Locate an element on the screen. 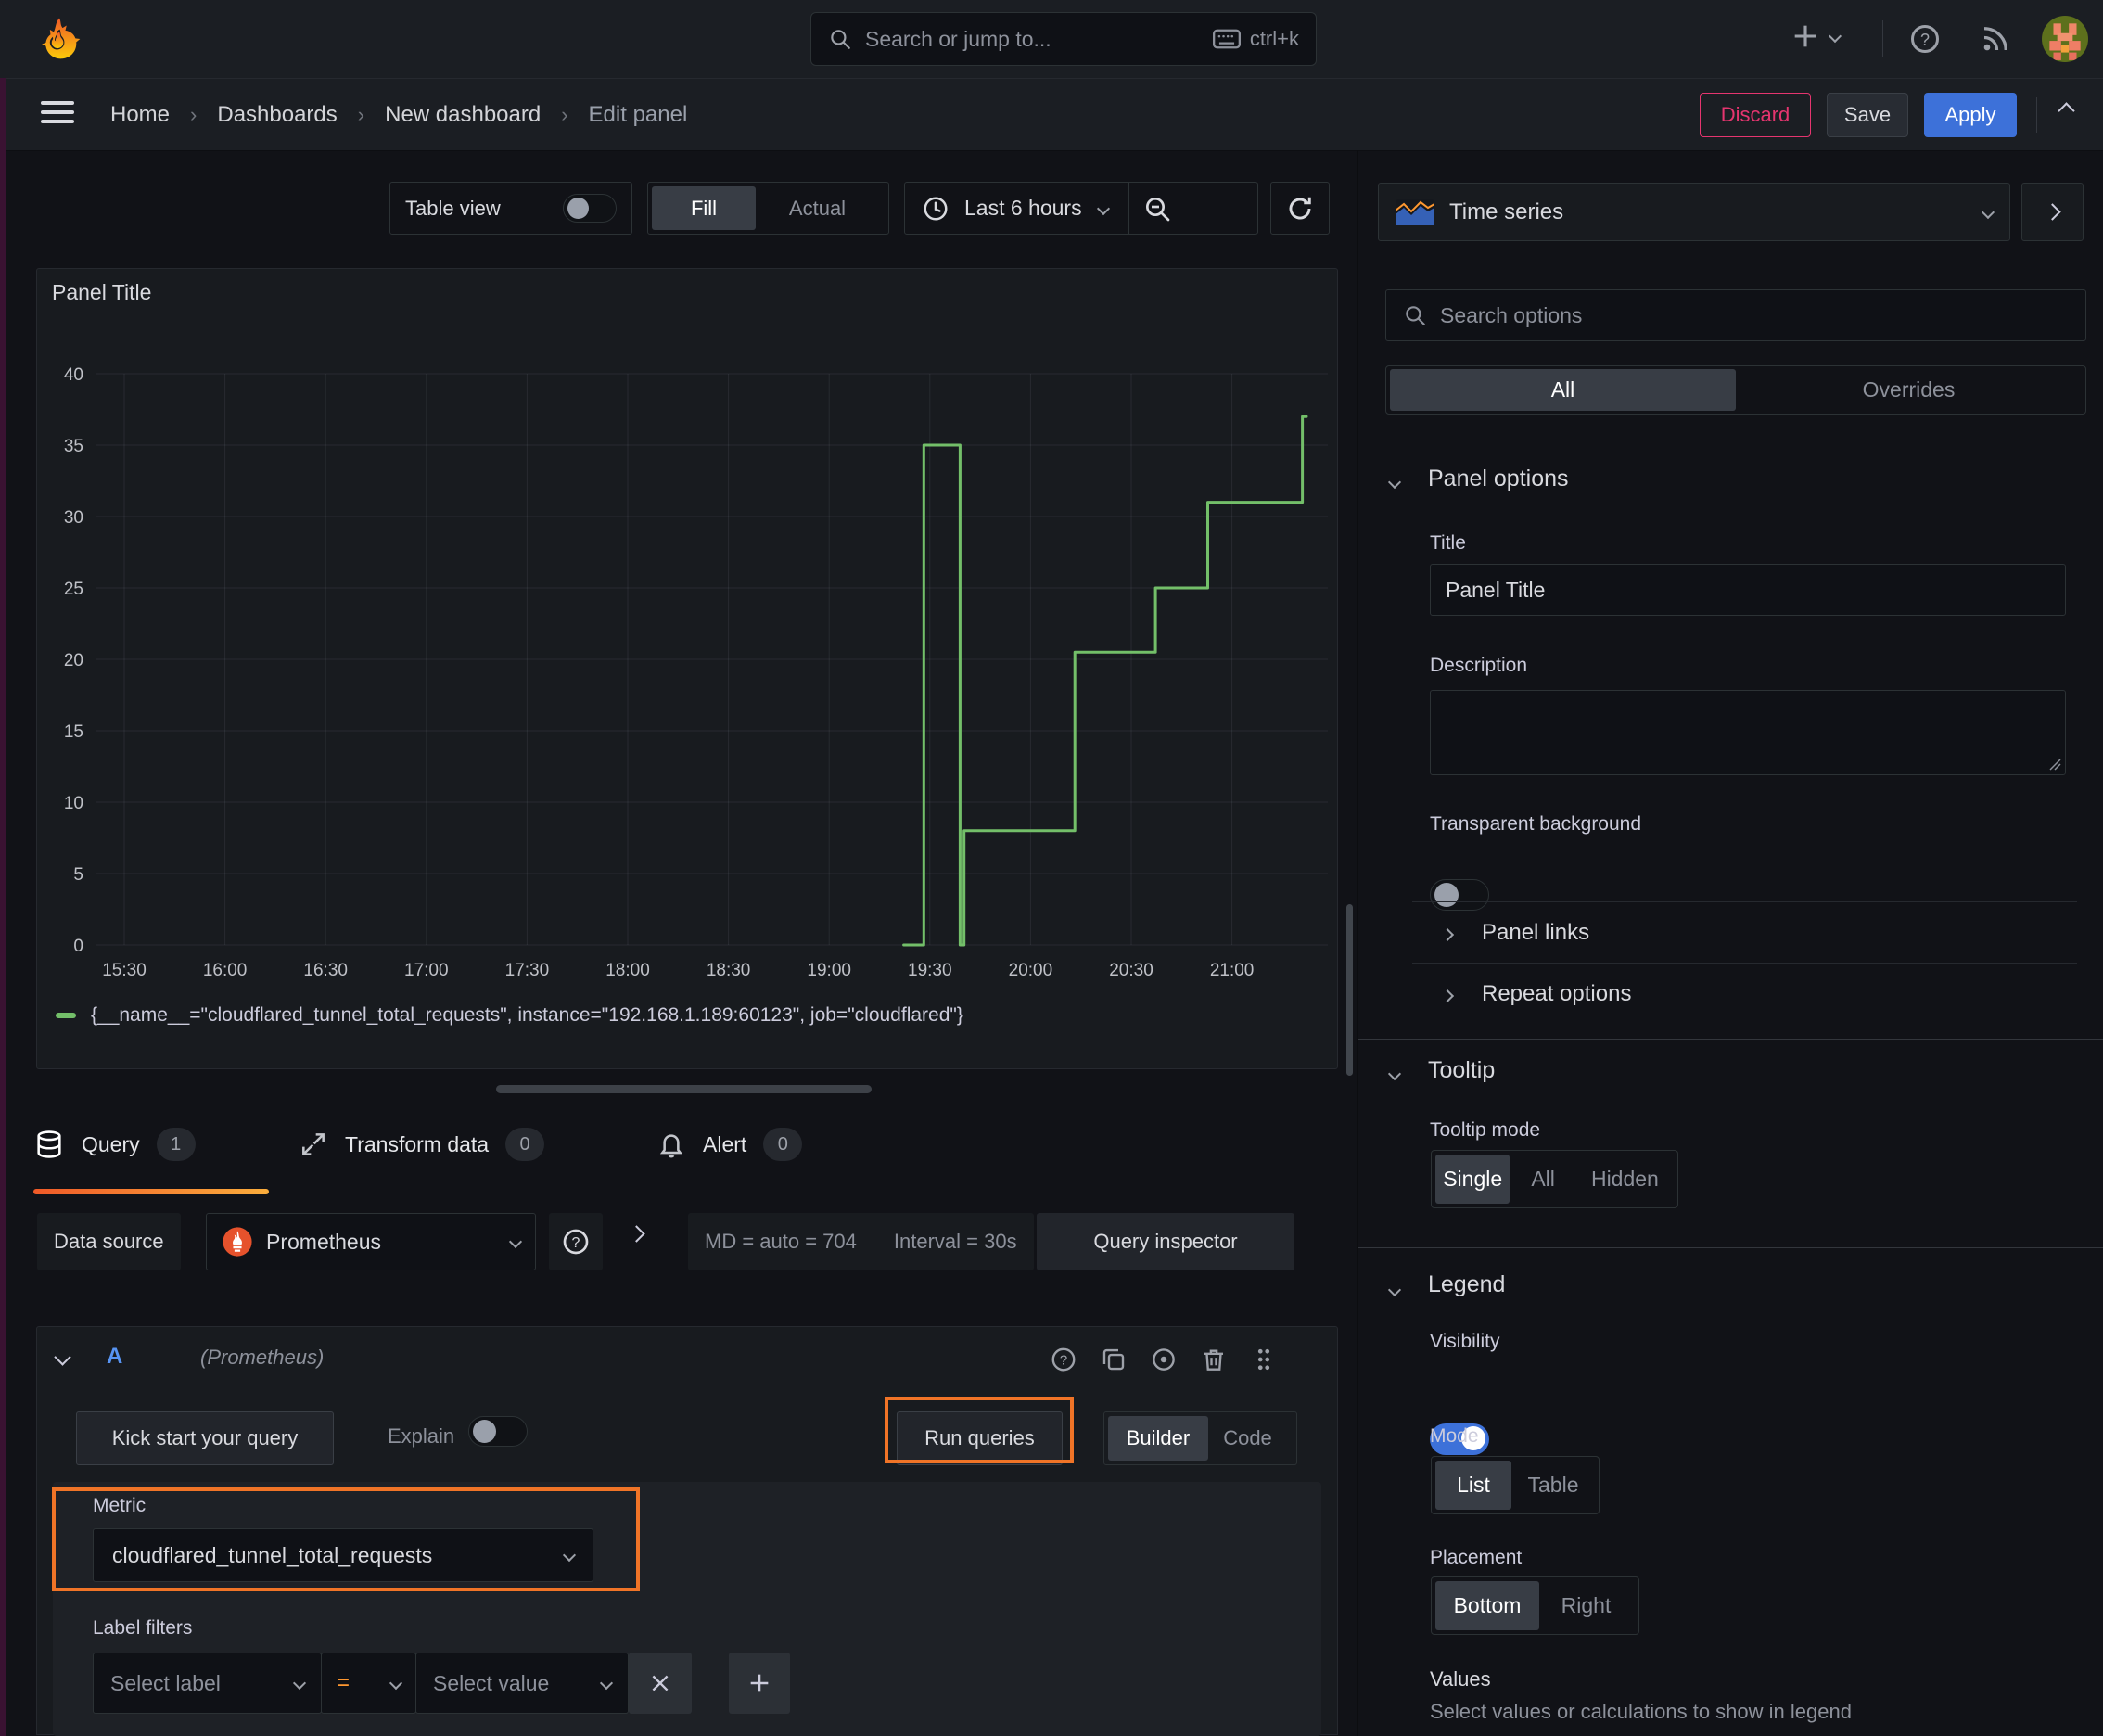 The height and width of the screenshot is (1736, 2103). trash-icon is located at coordinates (1214, 1359).